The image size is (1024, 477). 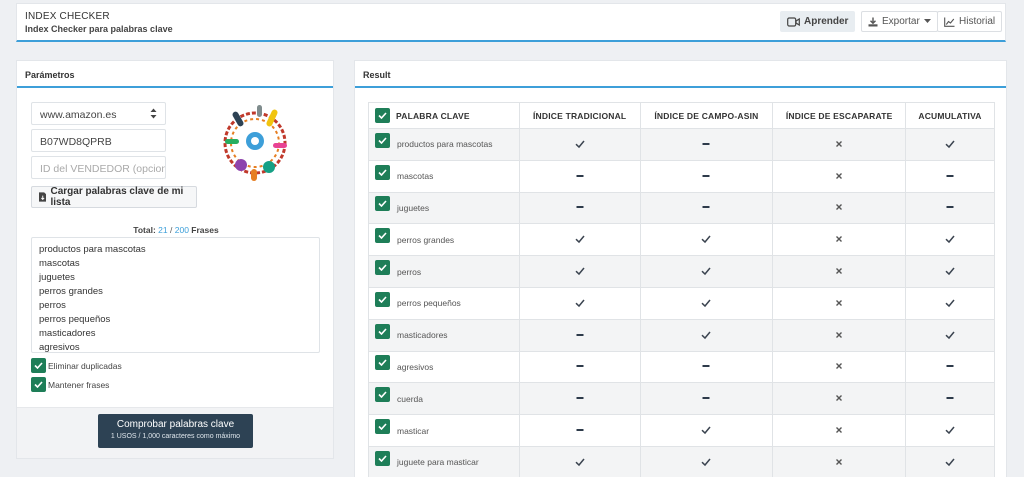 I want to click on col-acumulativa: ACUMULATIVA, so click(x=950, y=115).